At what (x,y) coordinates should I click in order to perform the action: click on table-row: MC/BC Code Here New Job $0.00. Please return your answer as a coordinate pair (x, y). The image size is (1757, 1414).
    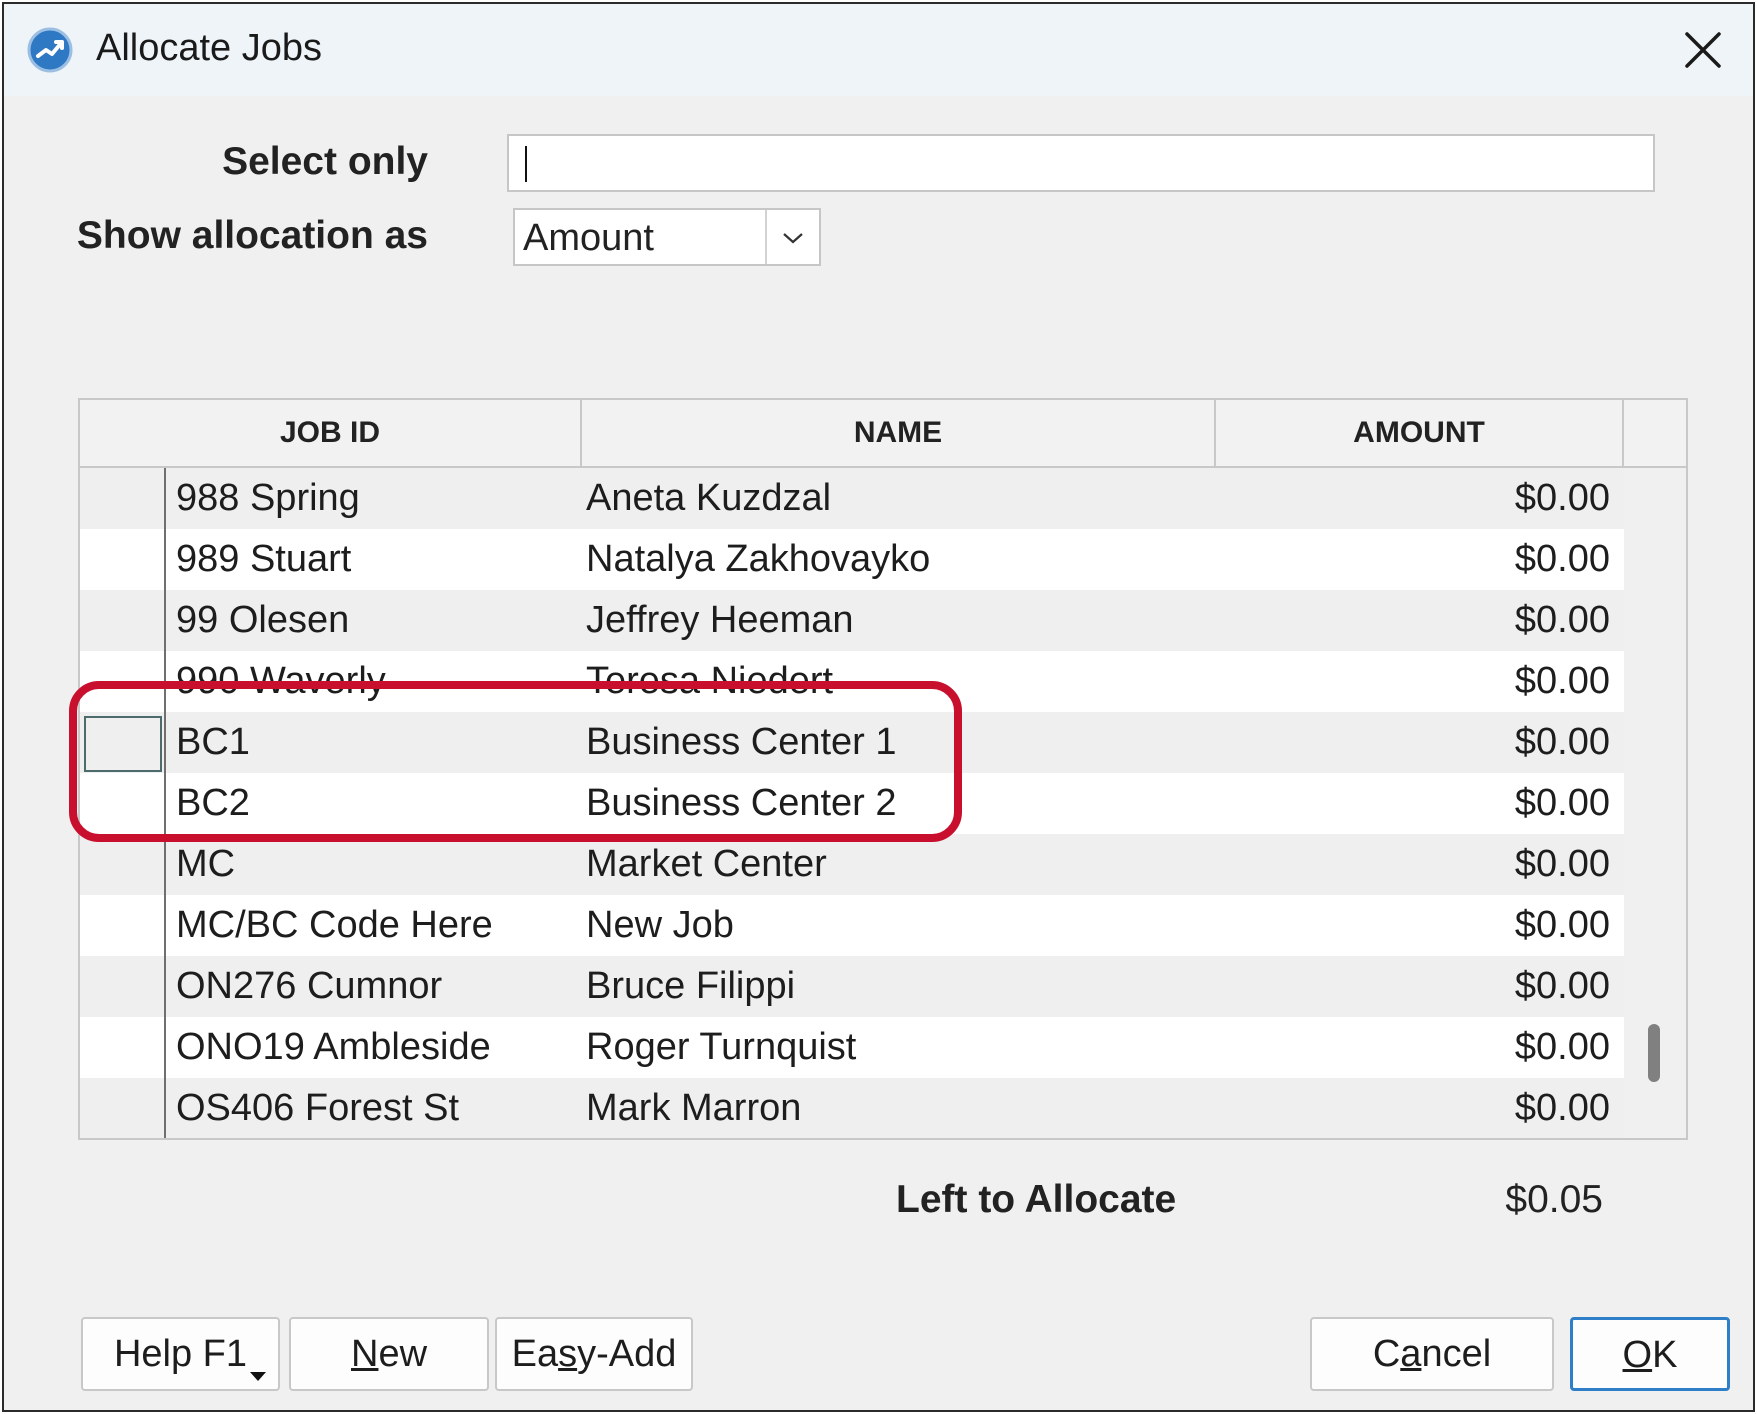
    Looking at the image, I should click on (852, 925).